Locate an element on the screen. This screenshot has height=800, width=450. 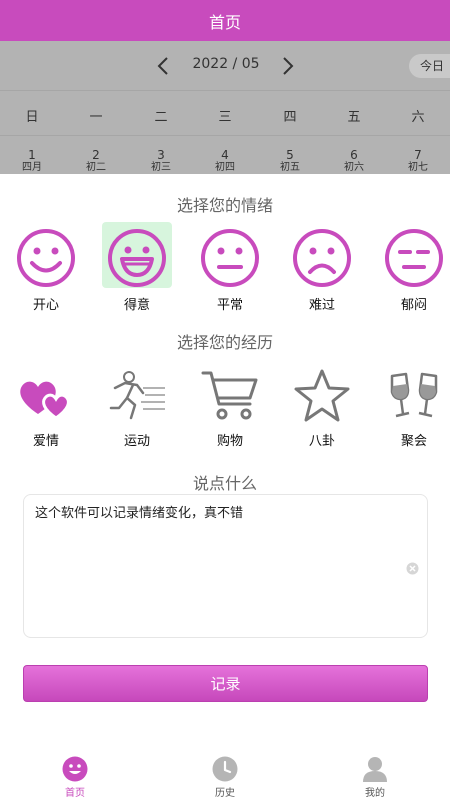
tab-mine: 我的 is located at coordinates (375, 777).